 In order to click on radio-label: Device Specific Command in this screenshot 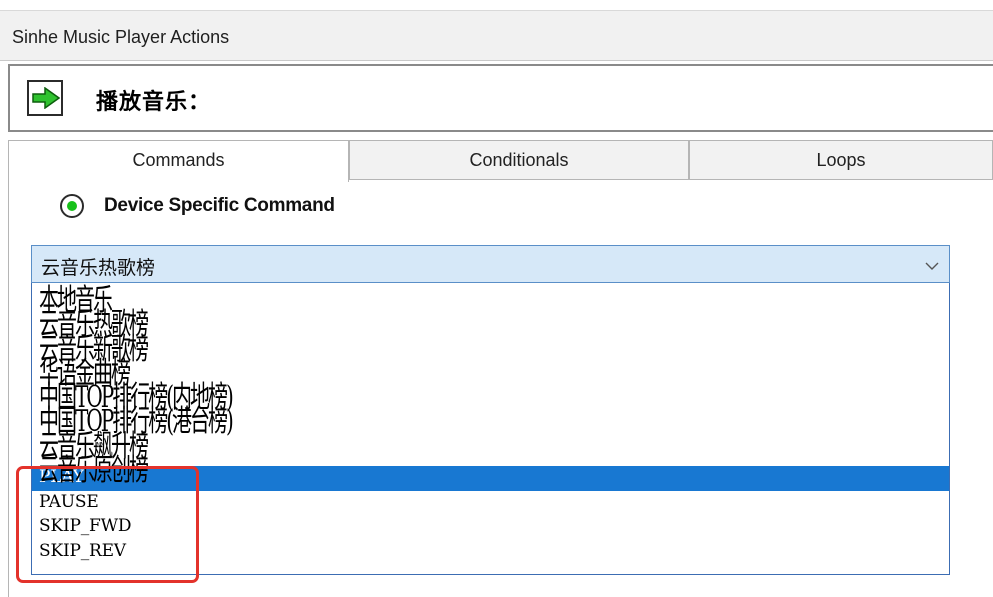, I will do `click(219, 205)`.